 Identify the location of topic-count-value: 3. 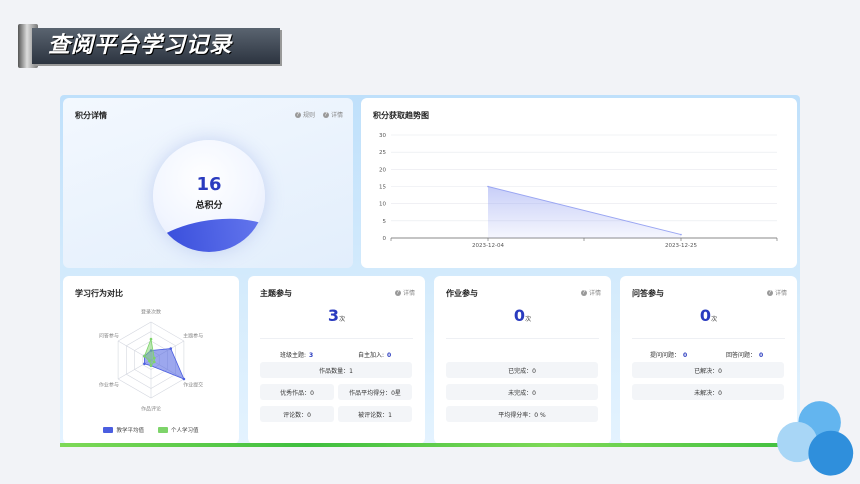
(333, 315).